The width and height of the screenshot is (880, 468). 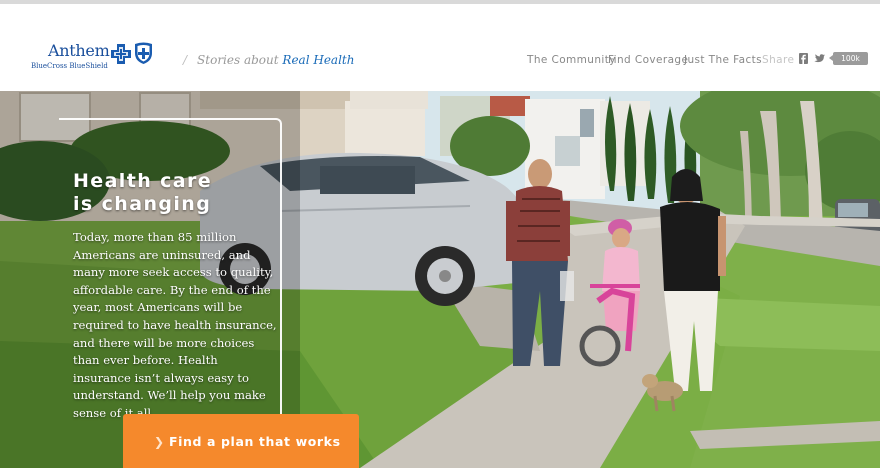 I want to click on share-label: Share, so click(x=778, y=60).